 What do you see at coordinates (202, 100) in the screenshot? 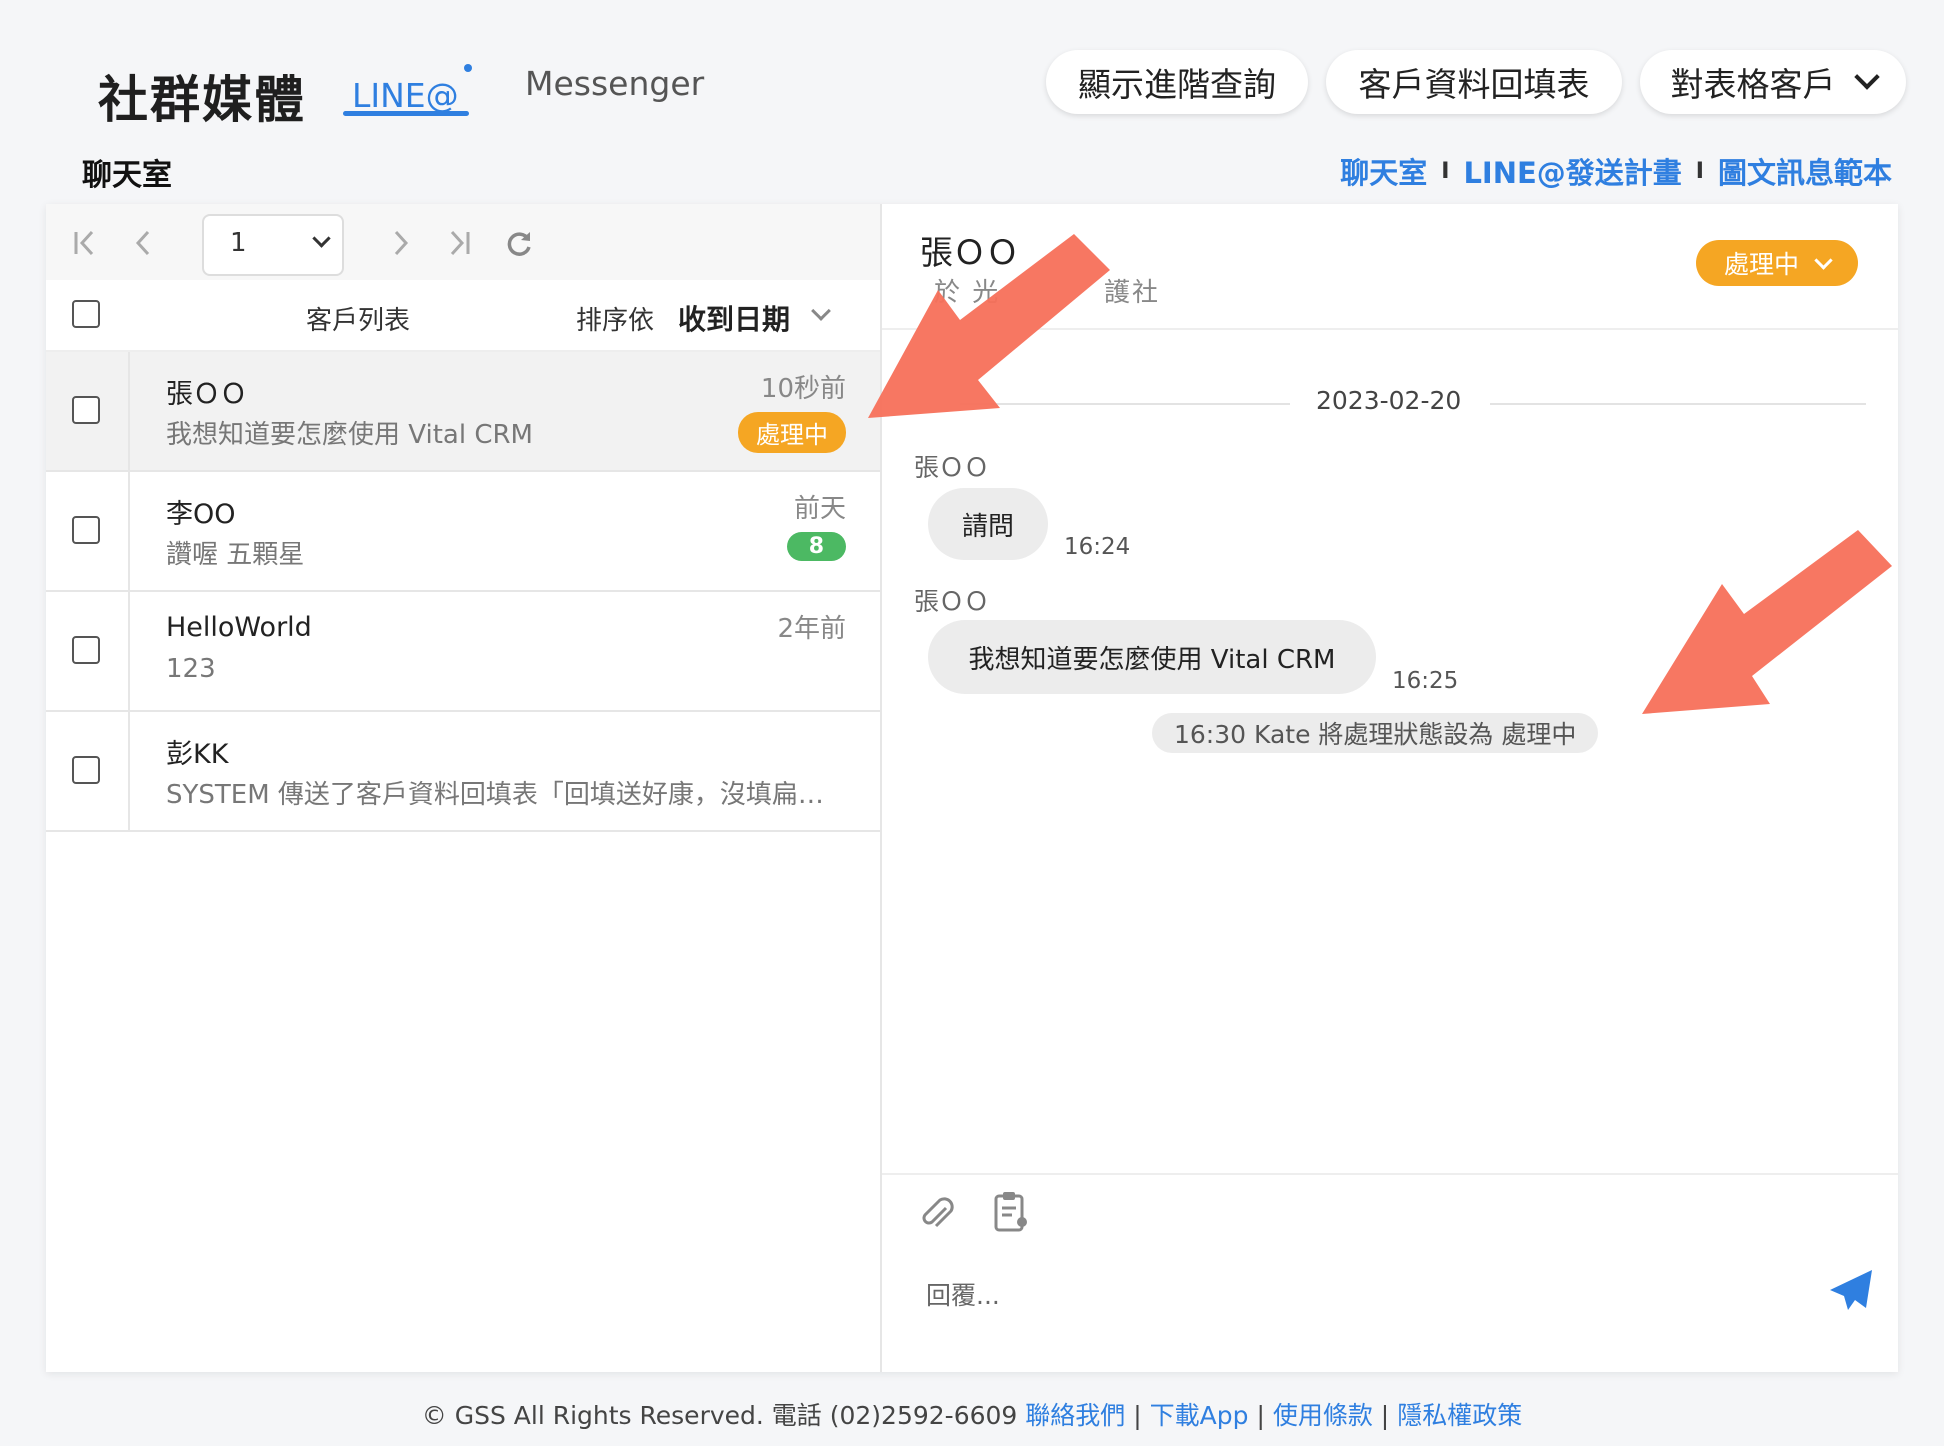
I see `page-brand-title: 社群媒體` at bounding box center [202, 100].